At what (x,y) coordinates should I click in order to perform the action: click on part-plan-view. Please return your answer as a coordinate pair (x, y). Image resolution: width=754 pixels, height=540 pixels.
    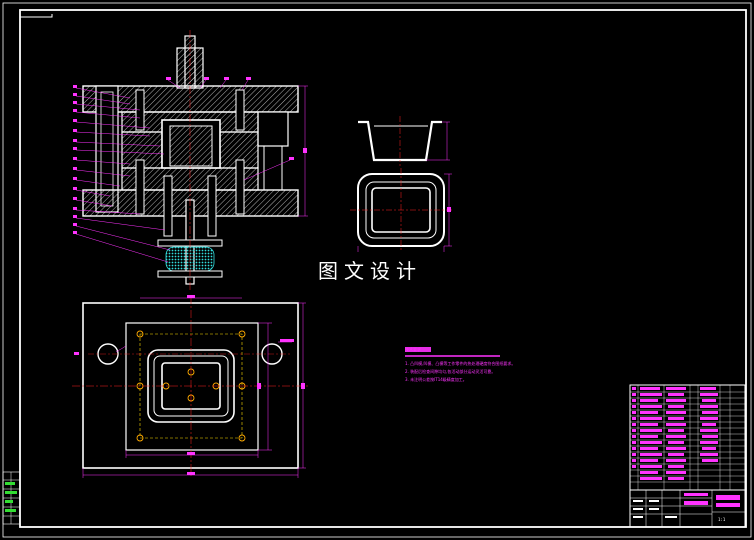
    Looking at the image, I should click on (401, 210).